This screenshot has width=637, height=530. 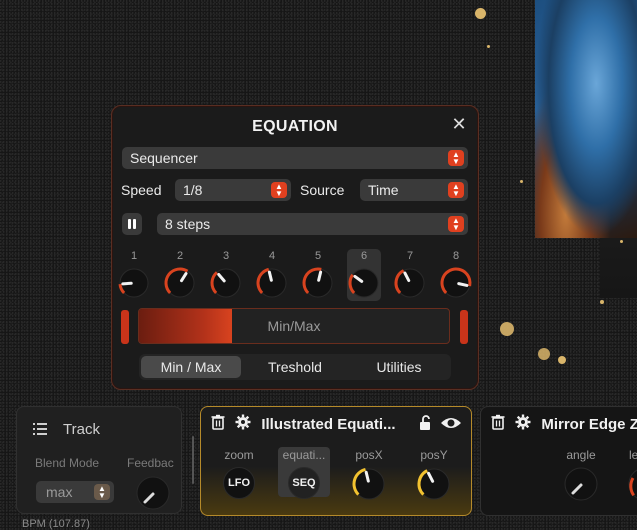 I want to click on list-icon, so click(x=40, y=429).